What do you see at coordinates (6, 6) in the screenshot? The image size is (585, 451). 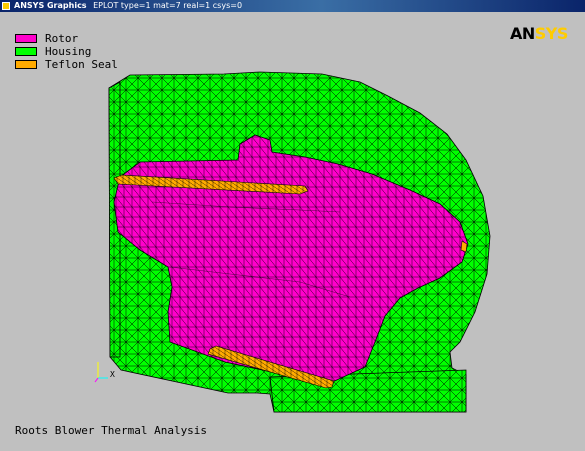 I see `app-icon` at bounding box center [6, 6].